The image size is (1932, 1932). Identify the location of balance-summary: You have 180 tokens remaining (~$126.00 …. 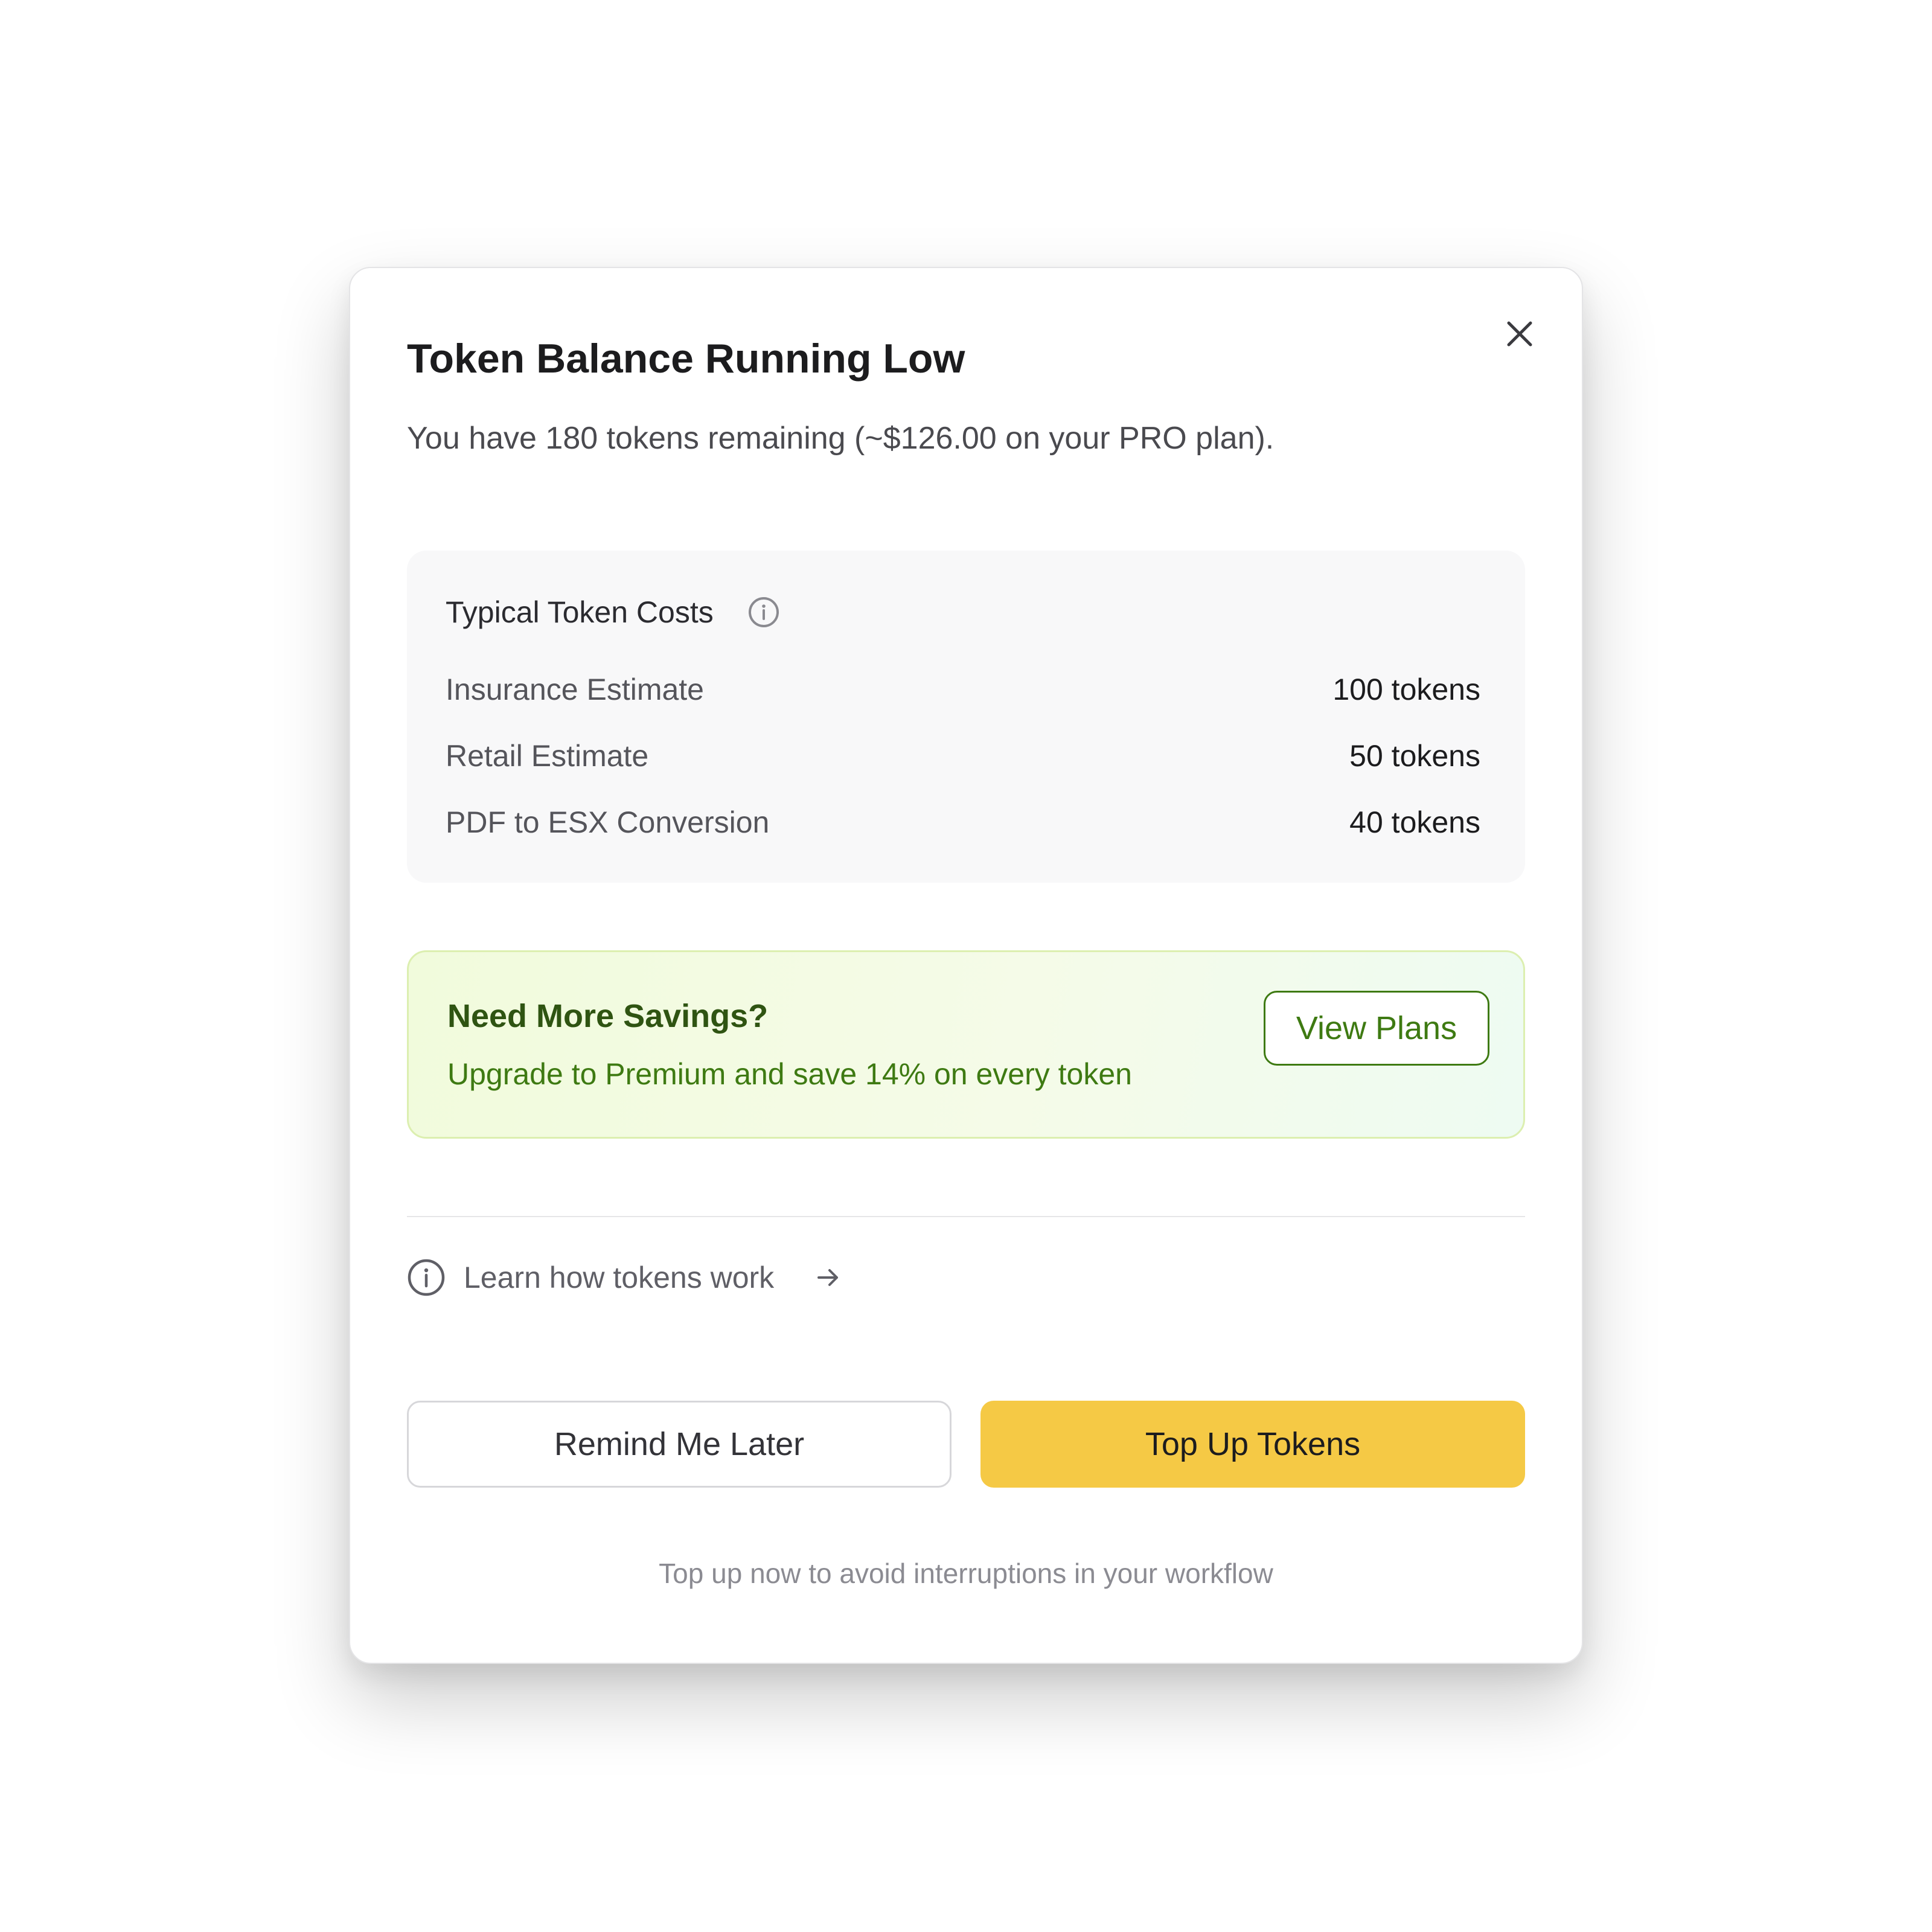
(841, 438).